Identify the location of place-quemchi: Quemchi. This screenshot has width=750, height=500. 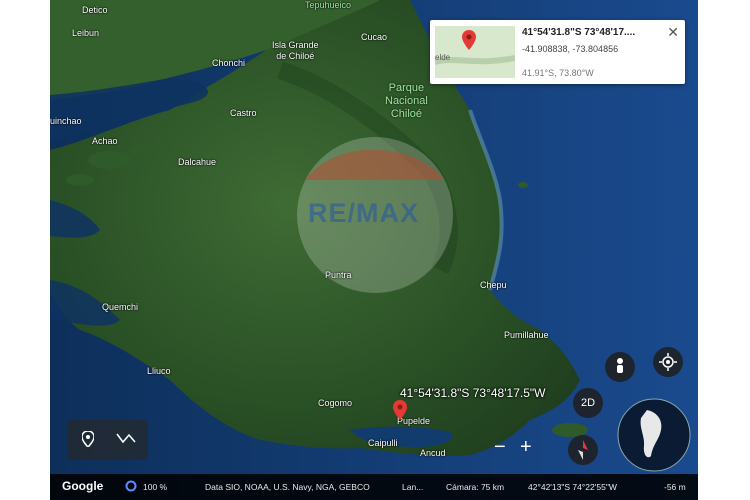
(120, 307).